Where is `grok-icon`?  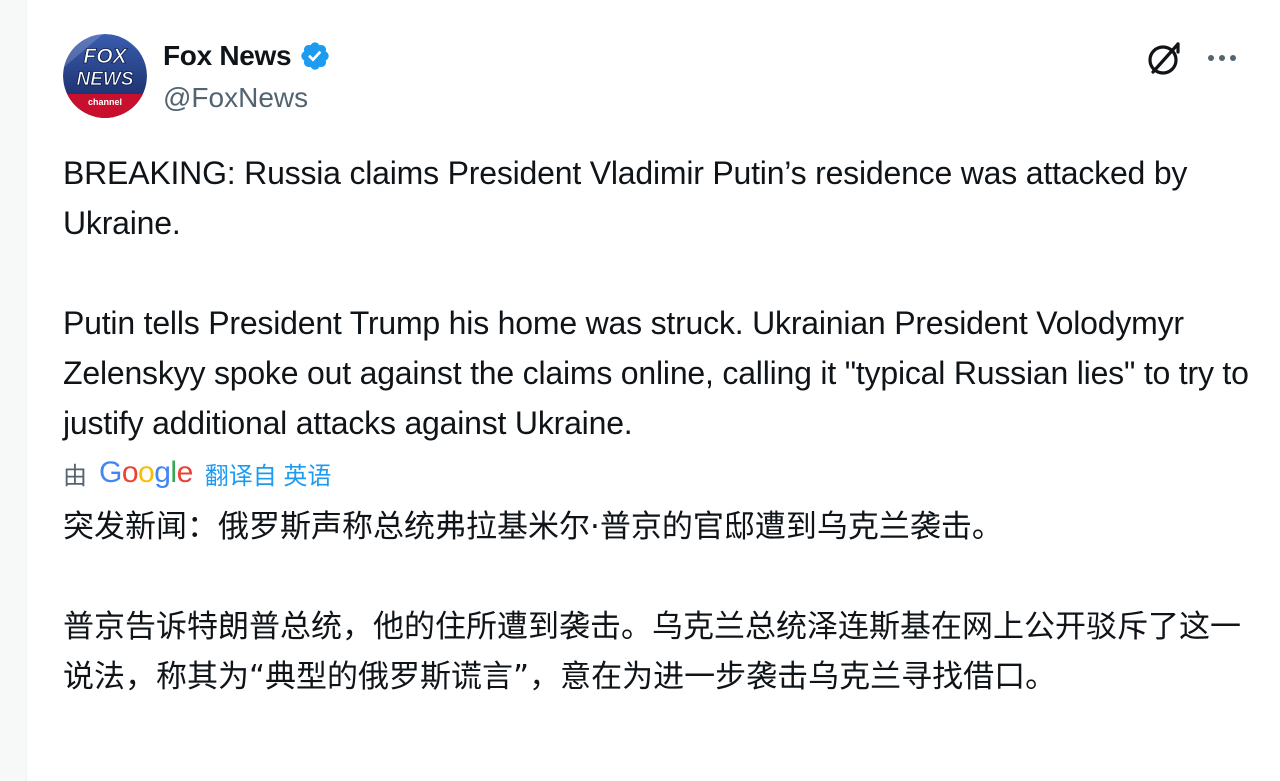 grok-icon is located at coordinates (1164, 58).